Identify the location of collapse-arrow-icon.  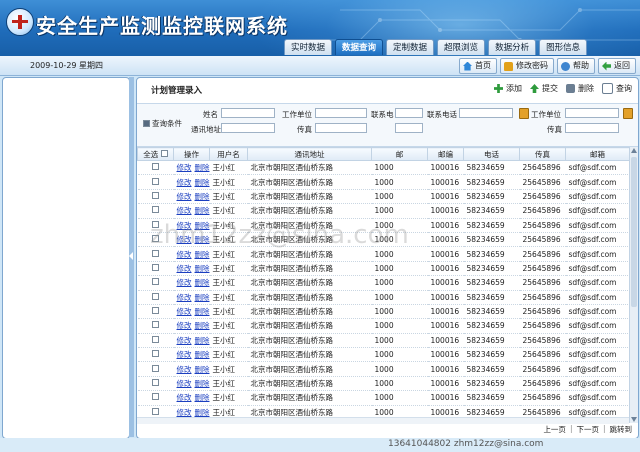
(131, 256).